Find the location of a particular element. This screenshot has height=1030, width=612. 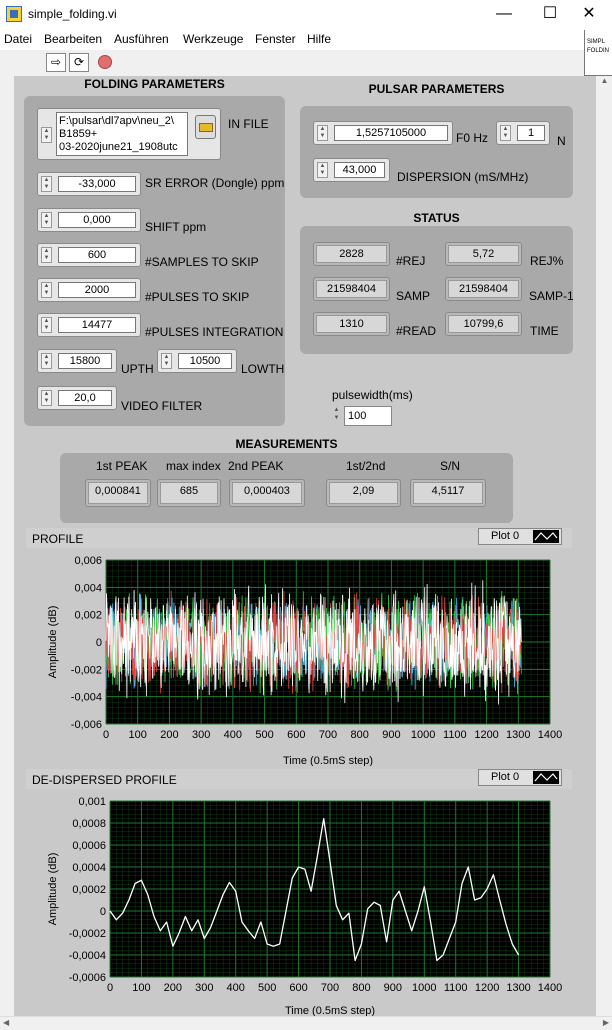

second-peak-label: 2nd PEAK is located at coordinates (256, 466).